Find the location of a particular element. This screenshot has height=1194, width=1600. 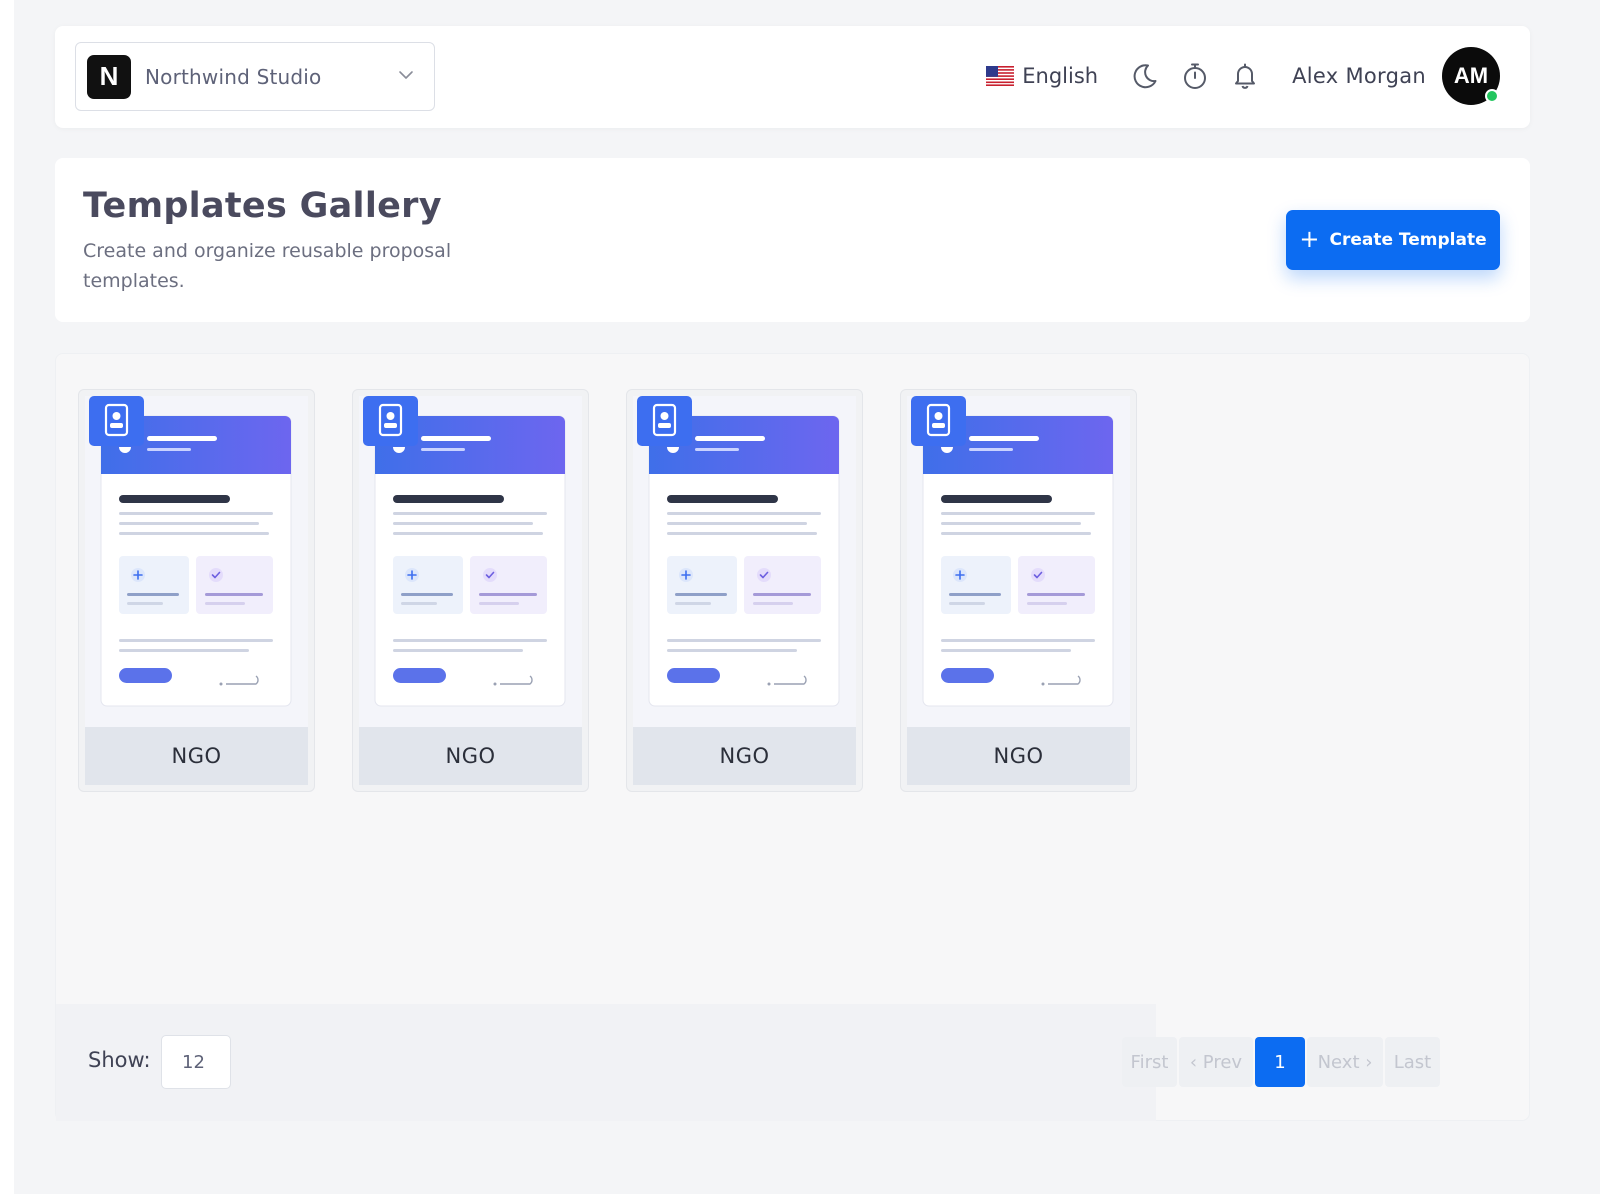

pagination: First ‹ Prev 1 Next › Last is located at coordinates (1282, 1062).